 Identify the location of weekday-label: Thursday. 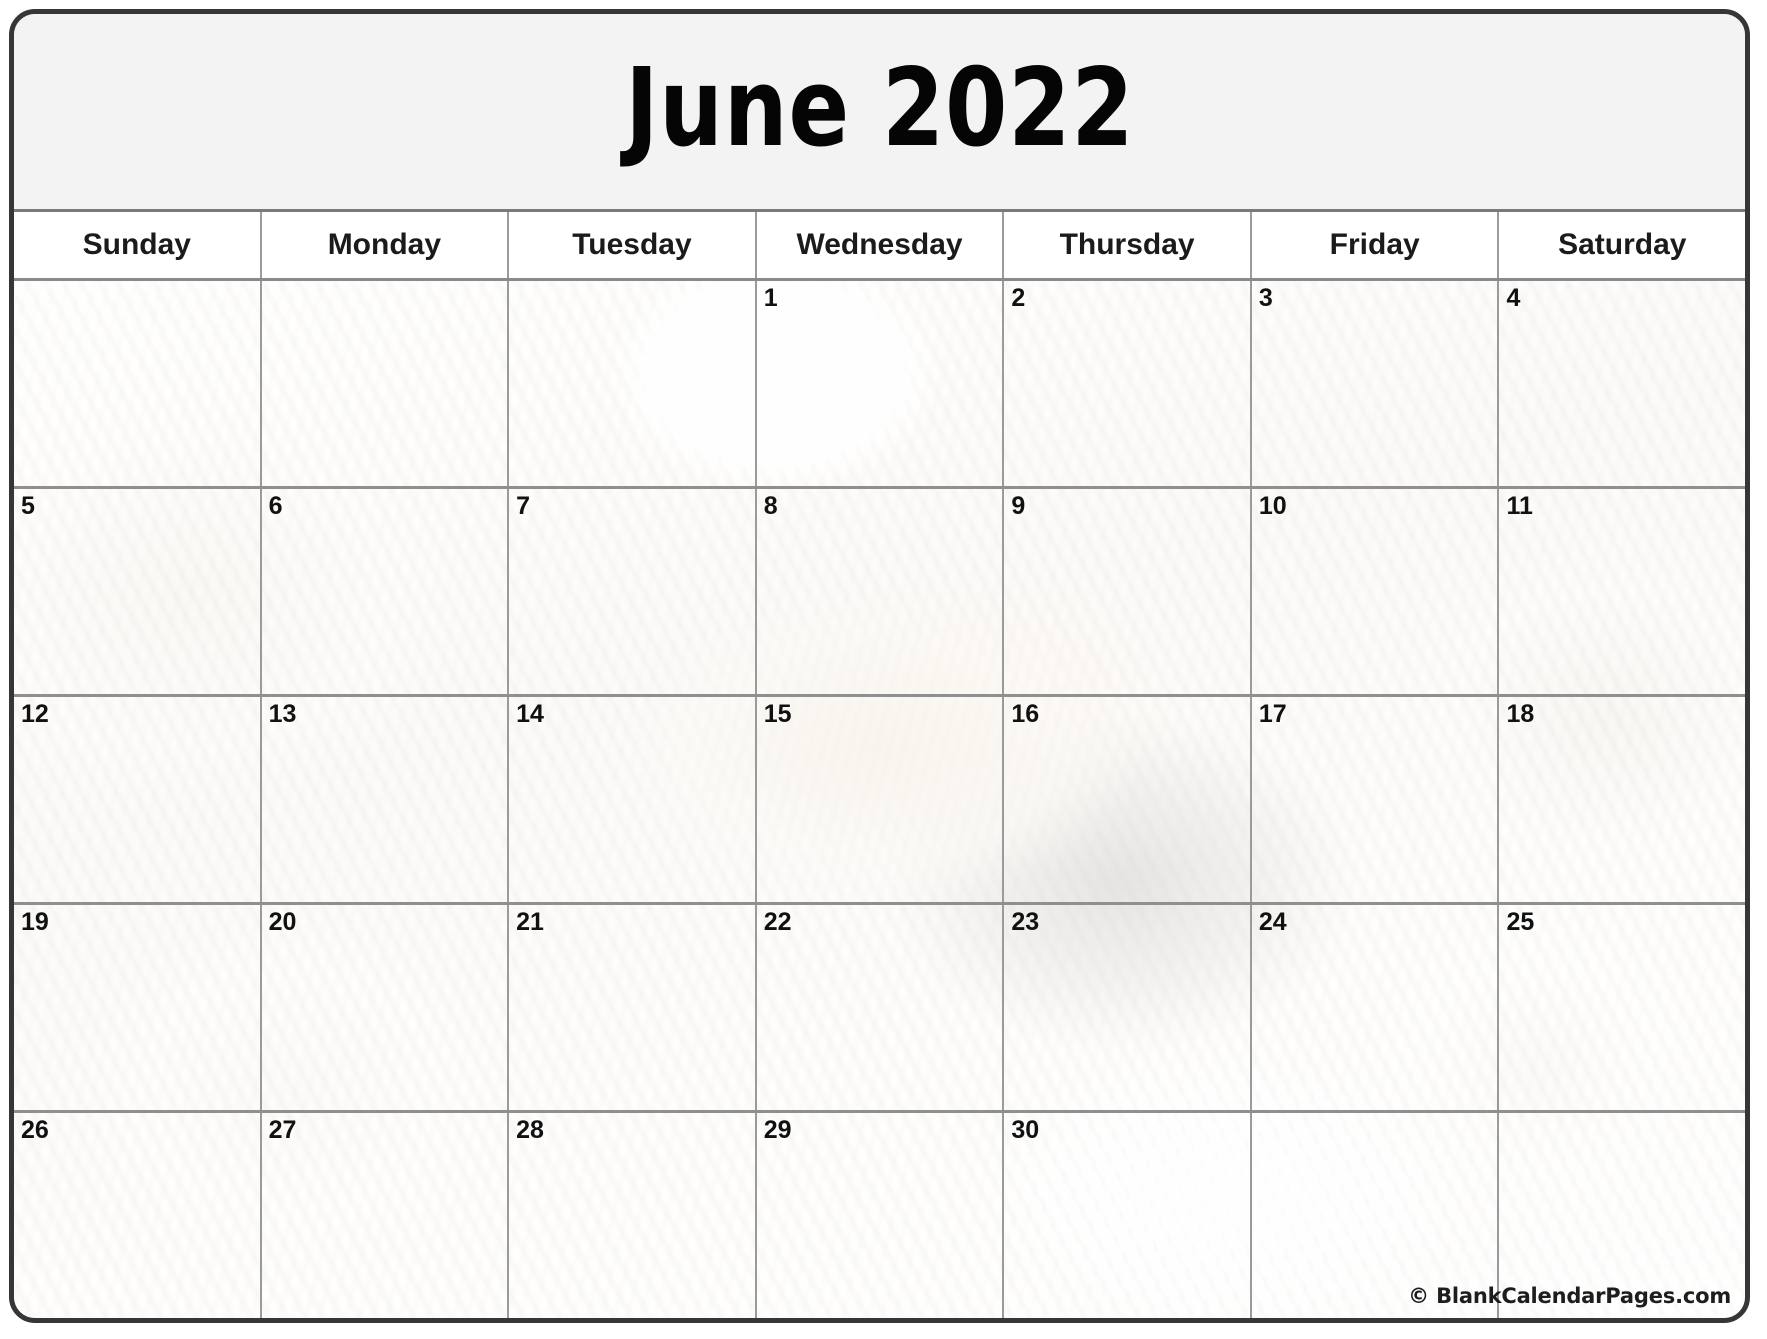
(1127, 244).